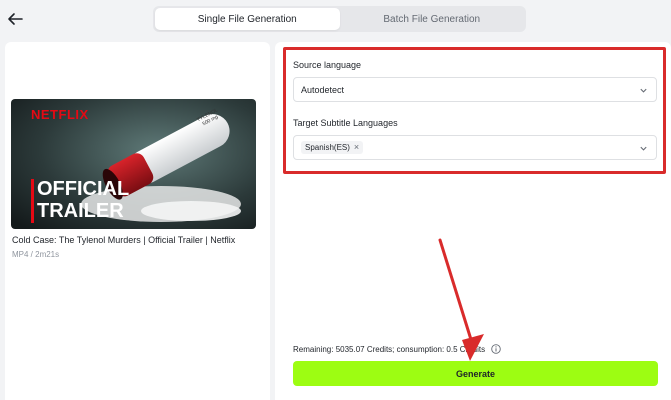  Describe the element at coordinates (432, 19) in the screenshot. I see `tab-batch-file: Batch File Generation` at that location.